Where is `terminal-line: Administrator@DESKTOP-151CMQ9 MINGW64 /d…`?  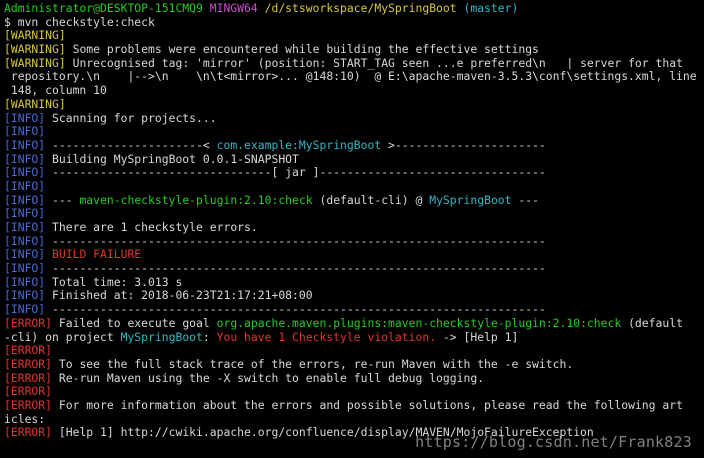 terminal-line: Administrator@DESKTOP-151CMQ9 MINGW64 /d… is located at coordinates (353, 9).